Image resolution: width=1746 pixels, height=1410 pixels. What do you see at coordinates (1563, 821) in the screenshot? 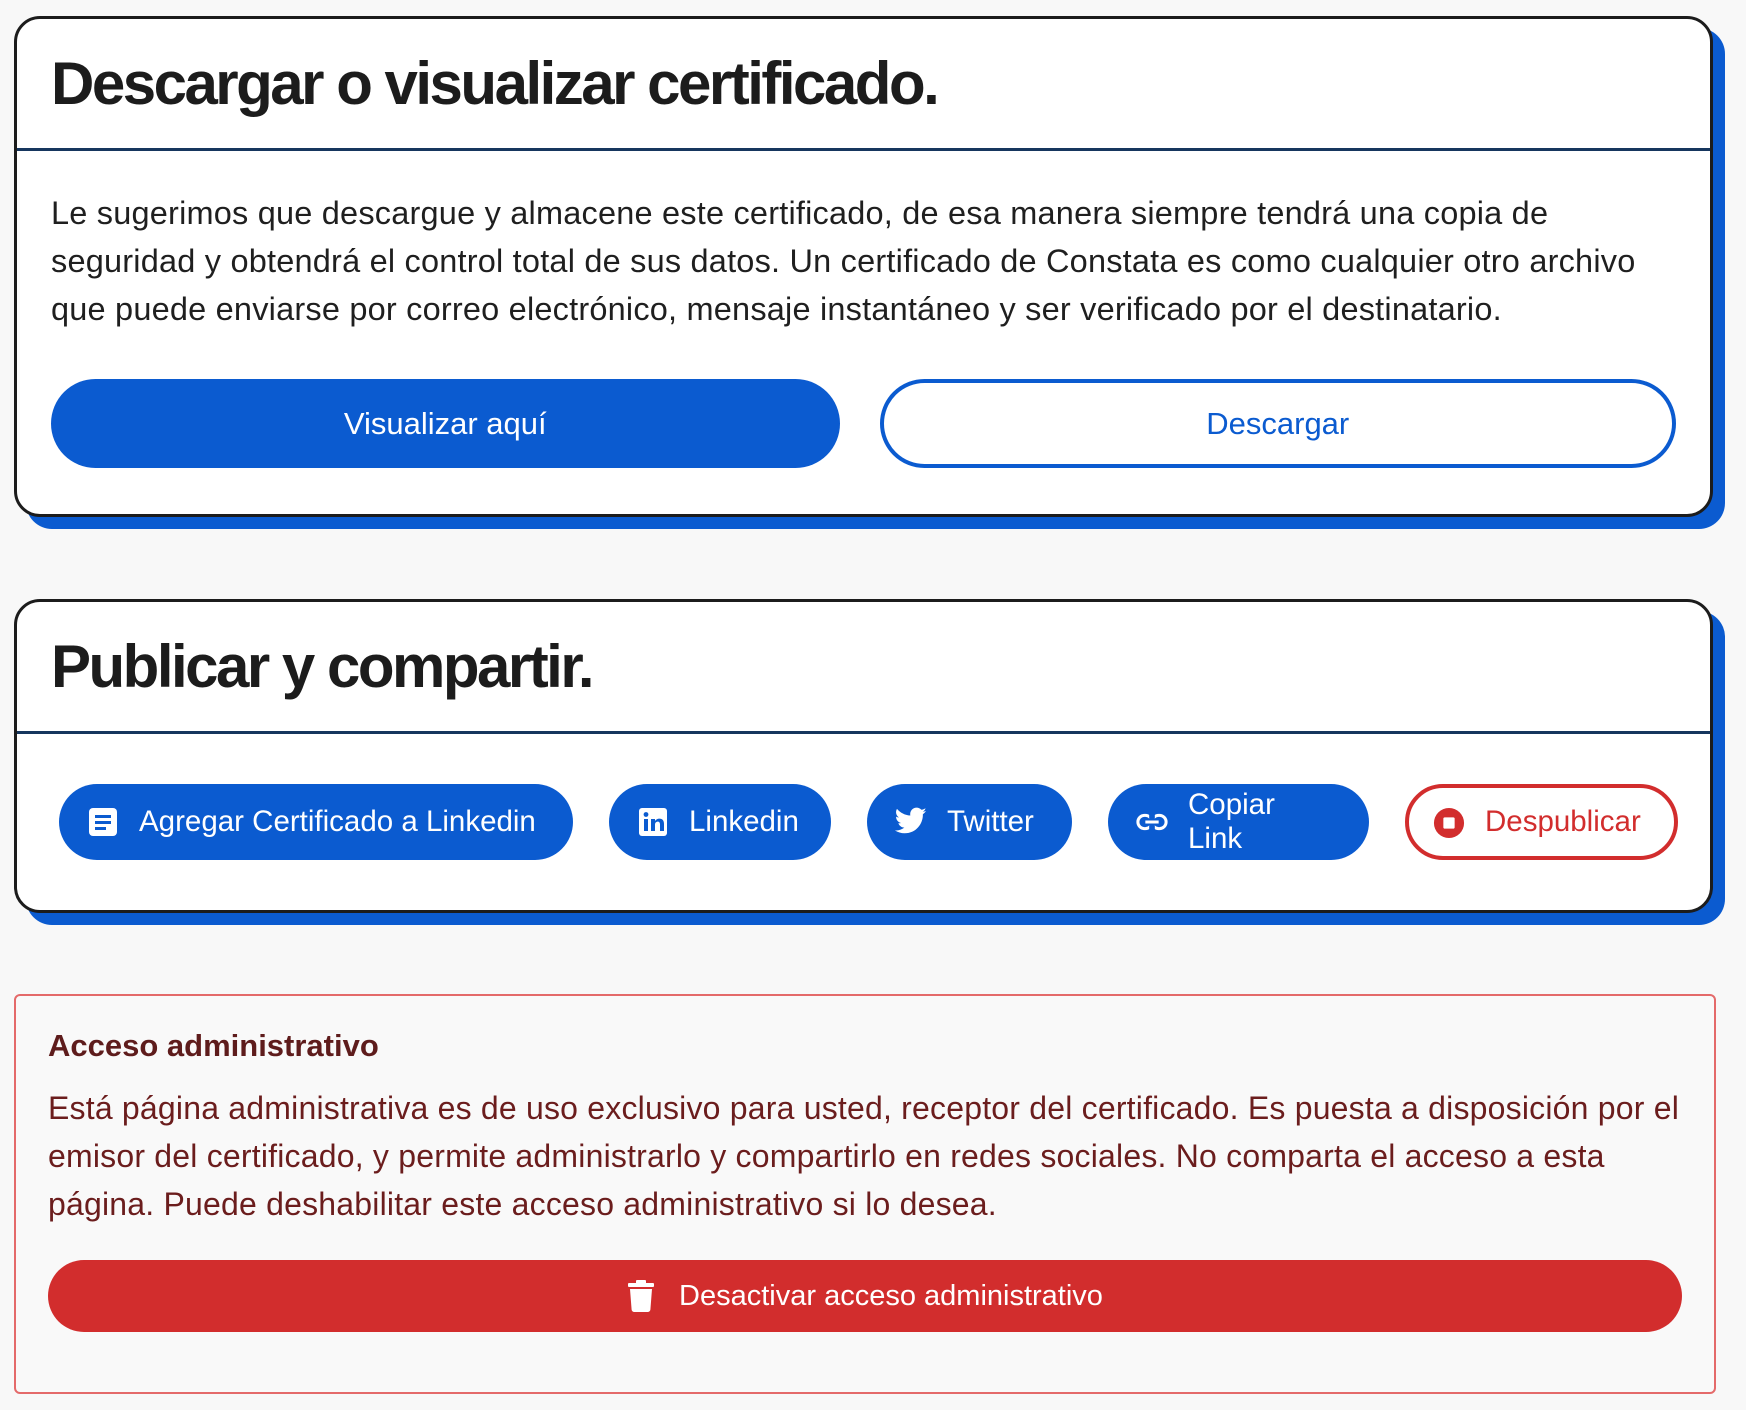
I see `unpublish-label: Despublicar` at bounding box center [1563, 821].